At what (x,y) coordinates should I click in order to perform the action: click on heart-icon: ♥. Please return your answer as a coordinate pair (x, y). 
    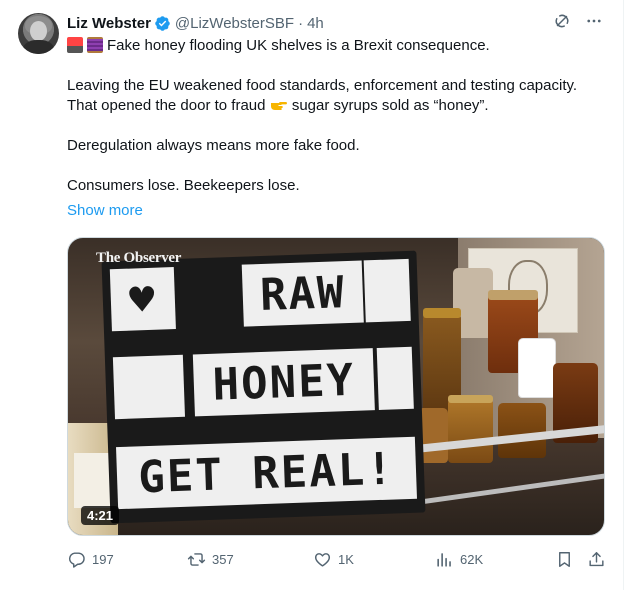
    Looking at the image, I should click on (143, 299).